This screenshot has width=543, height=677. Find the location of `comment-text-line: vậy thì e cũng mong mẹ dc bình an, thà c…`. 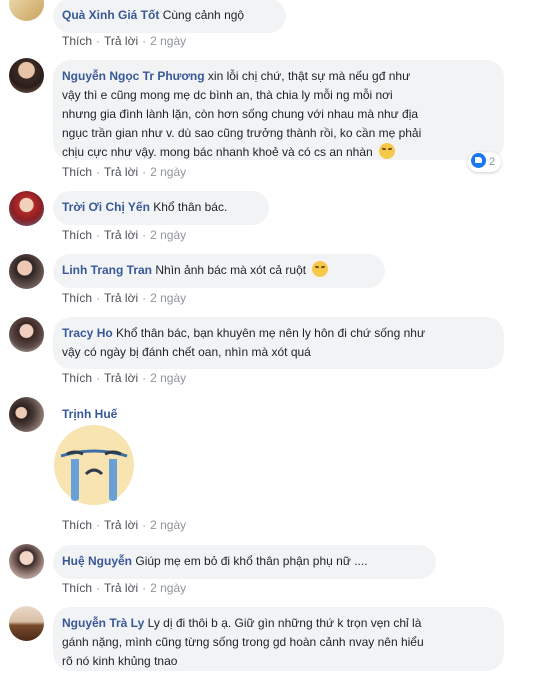

comment-text-line: vậy thì e cũng mong mẹ dc bình an, thà c… is located at coordinates (227, 95).